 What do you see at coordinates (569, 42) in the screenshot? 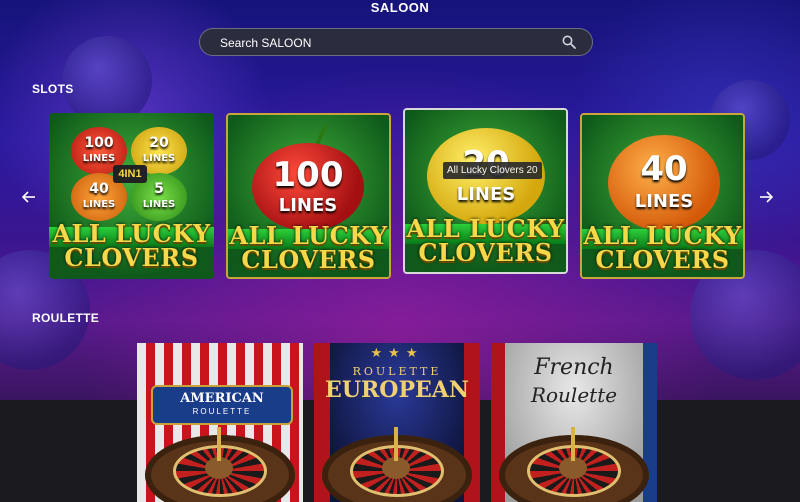
I see `search-icon` at bounding box center [569, 42].